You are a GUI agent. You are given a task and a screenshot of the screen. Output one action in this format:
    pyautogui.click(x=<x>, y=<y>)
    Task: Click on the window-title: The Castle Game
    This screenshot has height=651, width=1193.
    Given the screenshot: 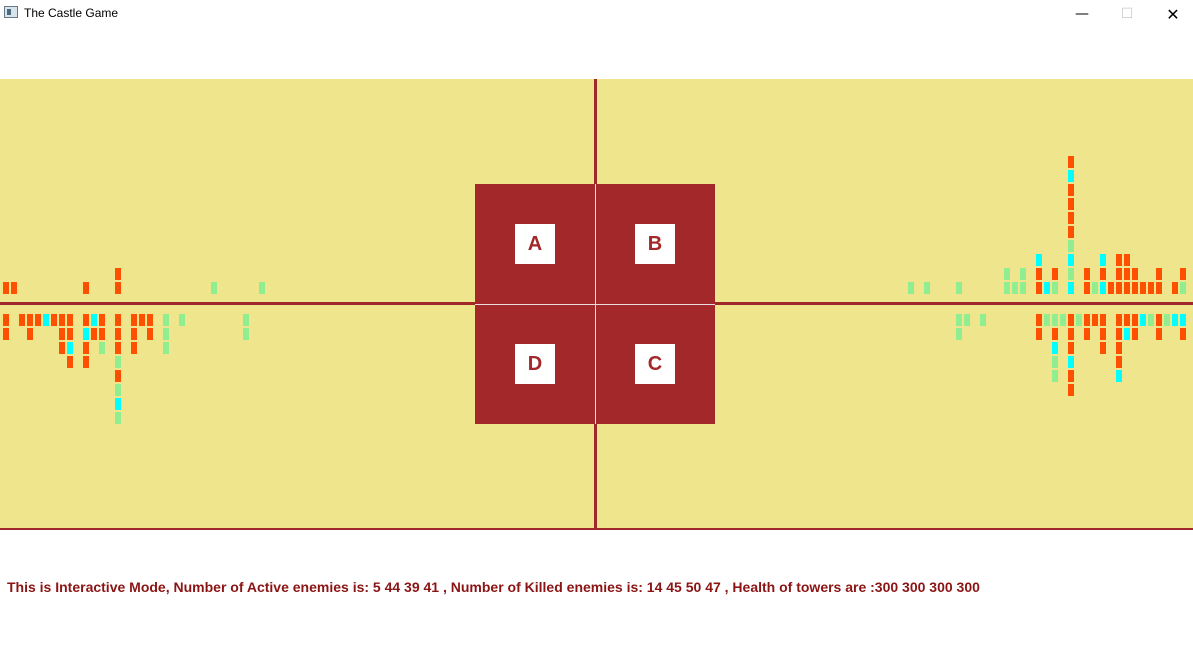 What is the action you would take?
    pyautogui.click(x=71, y=13)
    